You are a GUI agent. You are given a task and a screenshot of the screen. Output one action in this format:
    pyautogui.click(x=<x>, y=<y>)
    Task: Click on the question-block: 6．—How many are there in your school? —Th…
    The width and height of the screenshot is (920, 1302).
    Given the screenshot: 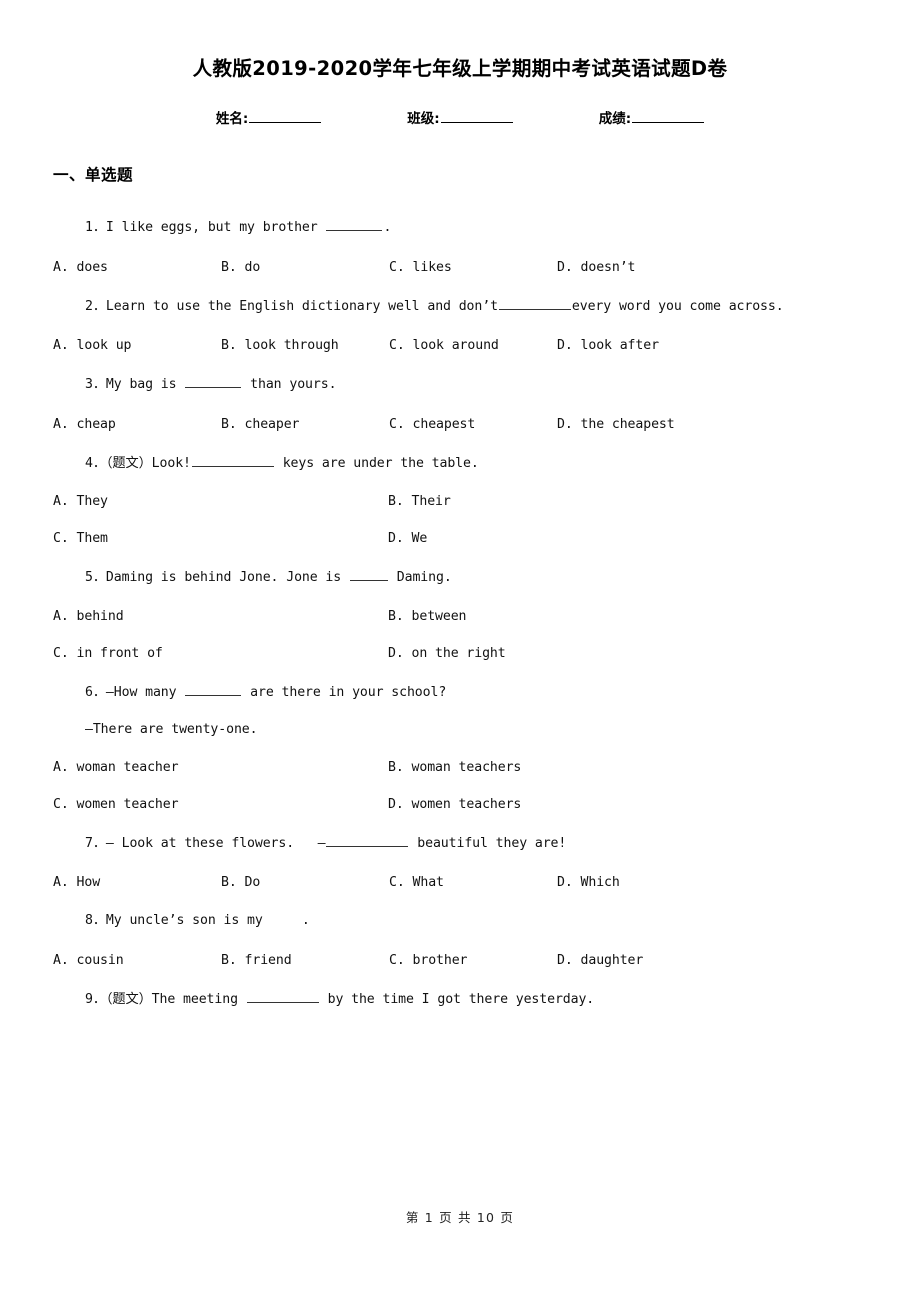 What is the action you would take?
    pyautogui.click(x=460, y=747)
    